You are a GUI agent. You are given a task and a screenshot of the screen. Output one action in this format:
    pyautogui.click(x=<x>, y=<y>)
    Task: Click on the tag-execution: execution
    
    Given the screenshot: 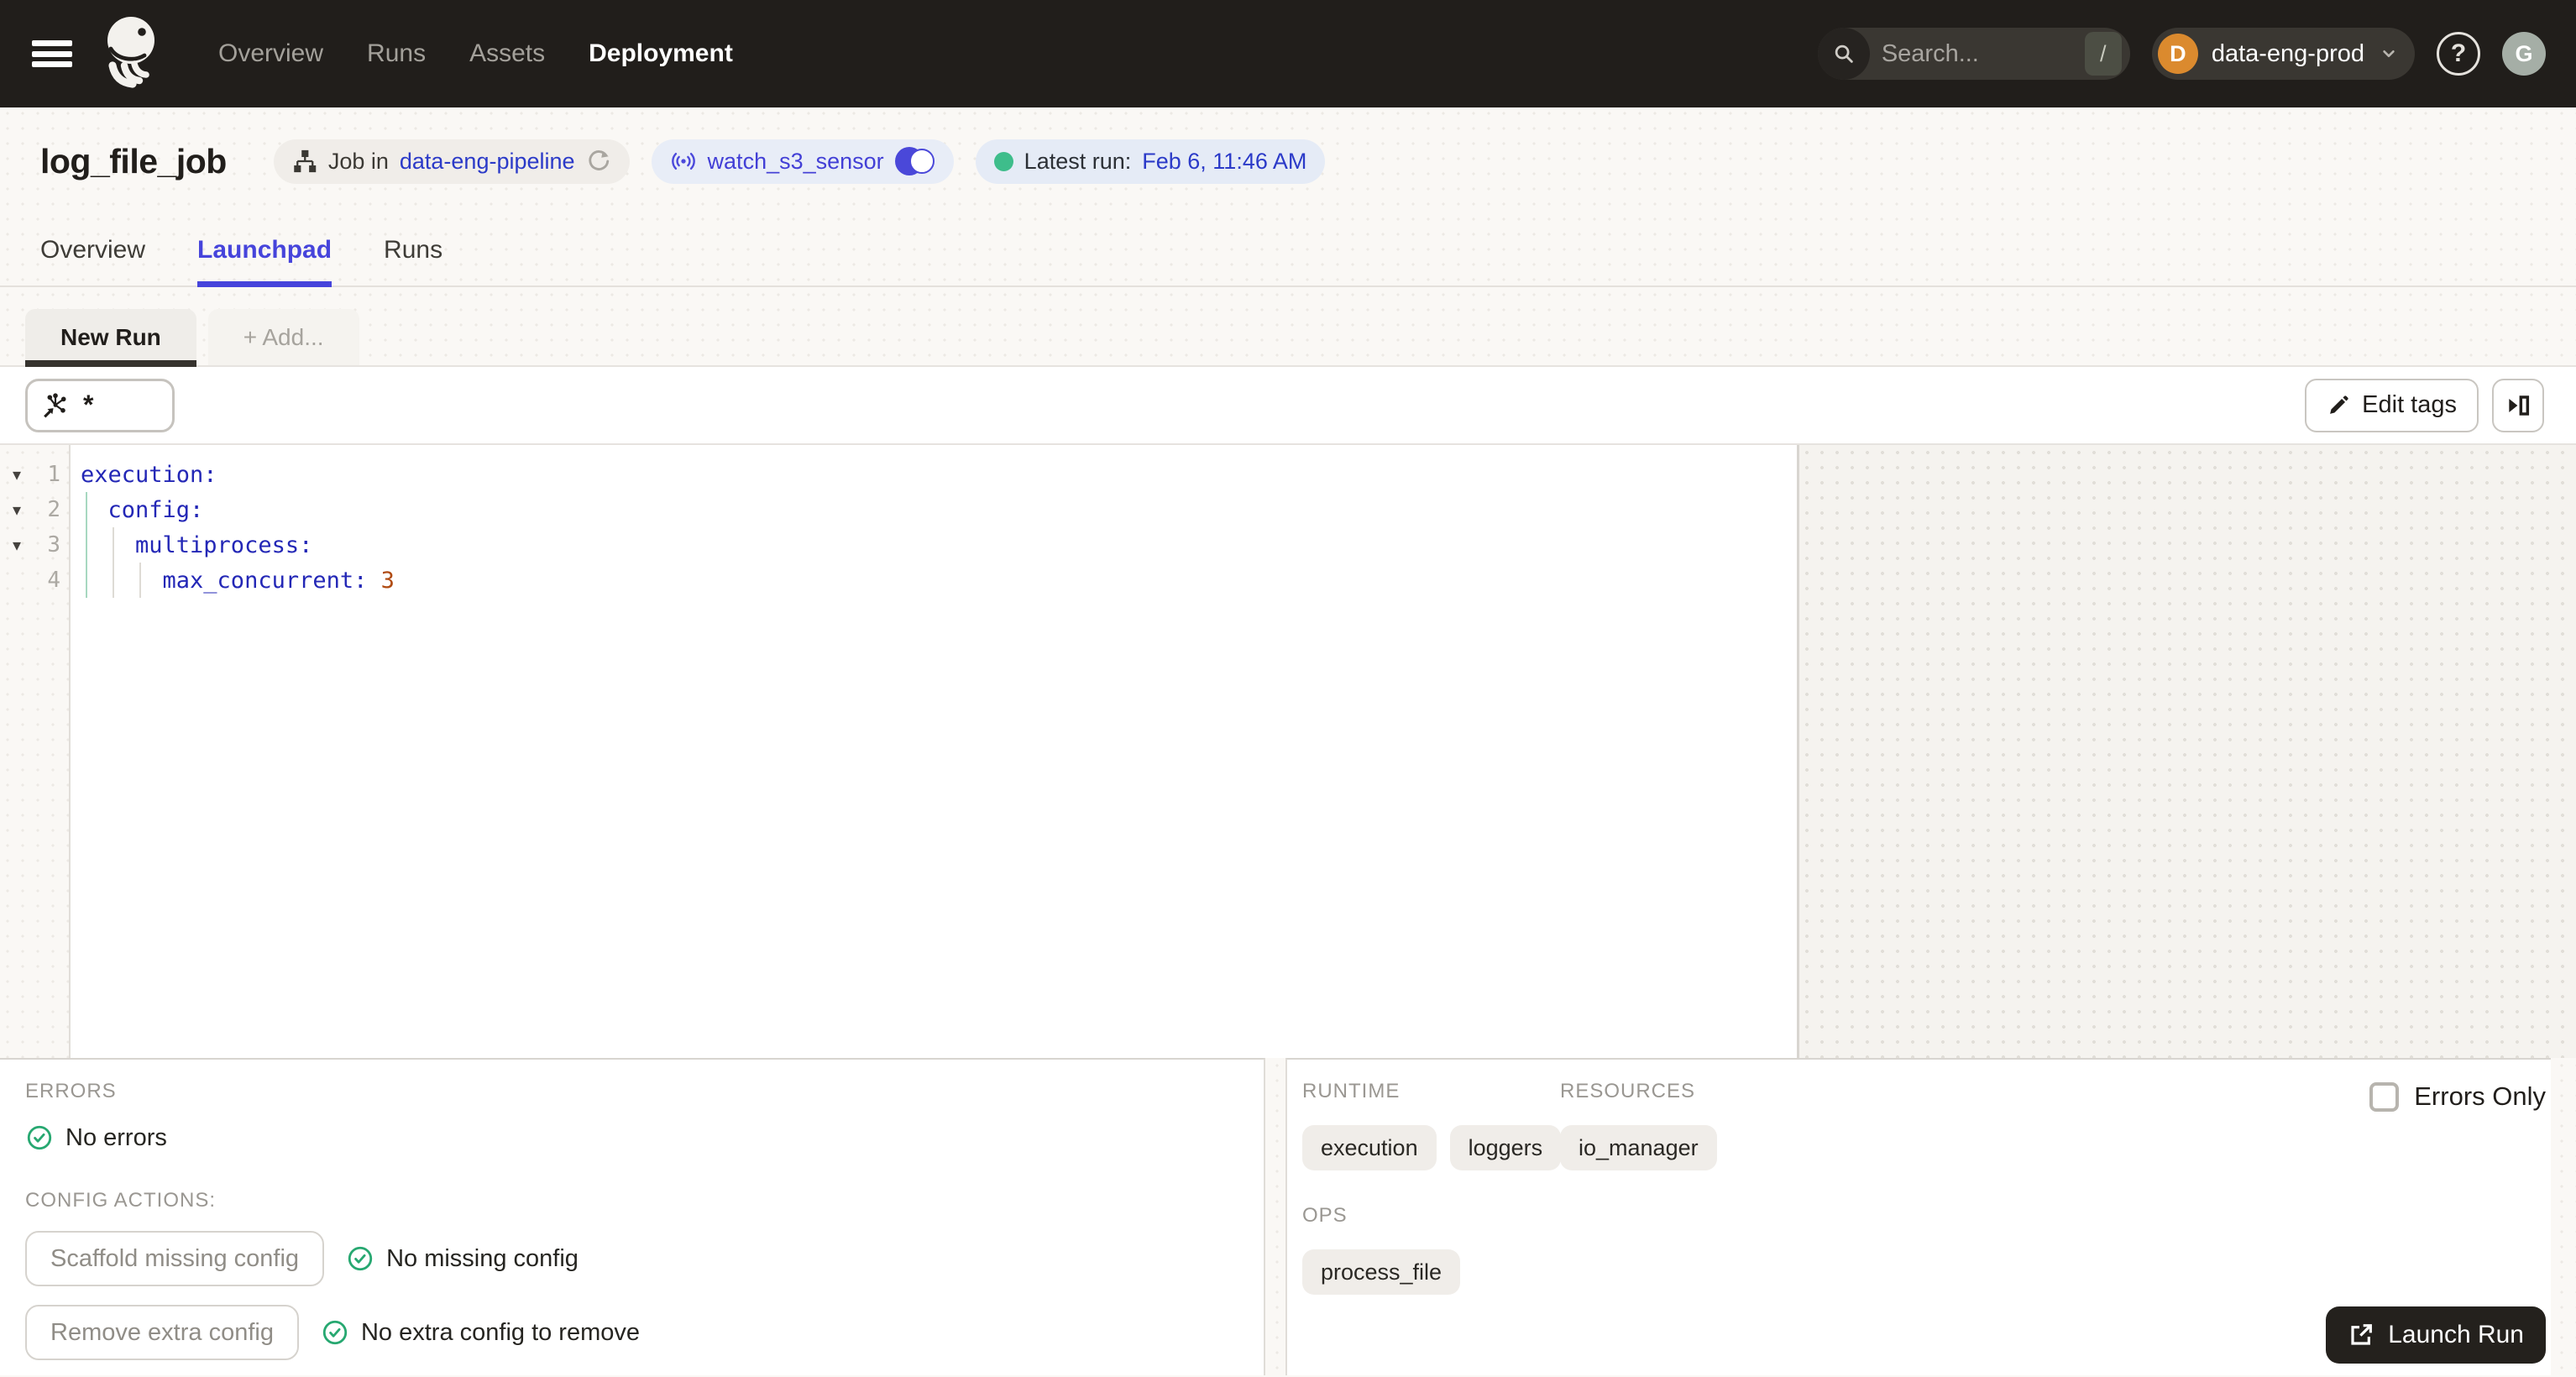 What is the action you would take?
    pyautogui.click(x=1369, y=1147)
    